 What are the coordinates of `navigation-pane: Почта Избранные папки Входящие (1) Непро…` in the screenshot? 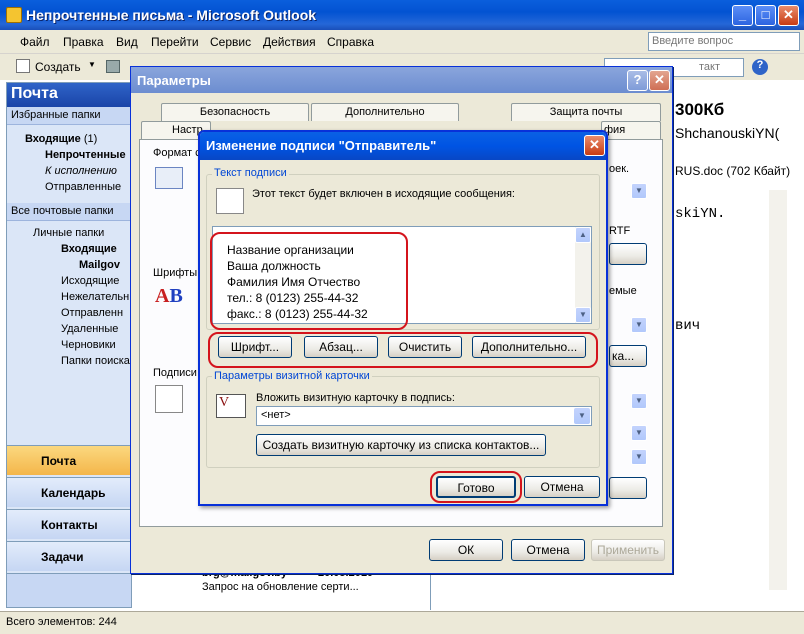 It's located at (69, 345).